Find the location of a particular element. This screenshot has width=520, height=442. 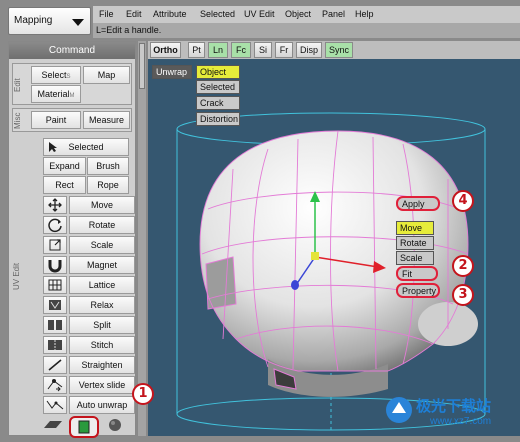

menu-attribute: Attribute is located at coordinates (170, 14).